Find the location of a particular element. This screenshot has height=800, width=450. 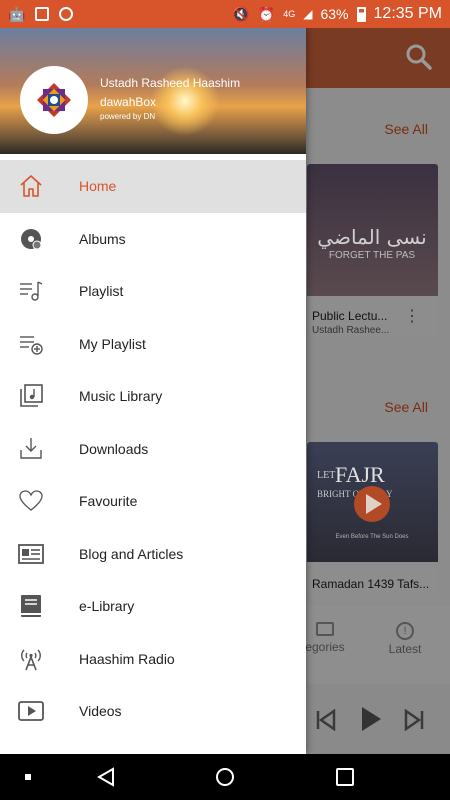

card-1-more-icon: ⋮ is located at coordinates (412, 316).